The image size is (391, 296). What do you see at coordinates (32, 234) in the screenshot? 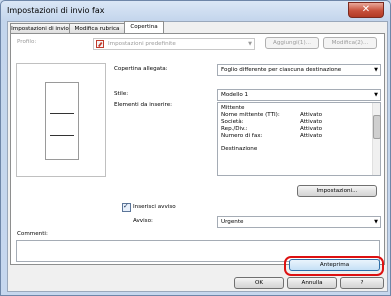
I see `comments-label: Commenti:` at bounding box center [32, 234].